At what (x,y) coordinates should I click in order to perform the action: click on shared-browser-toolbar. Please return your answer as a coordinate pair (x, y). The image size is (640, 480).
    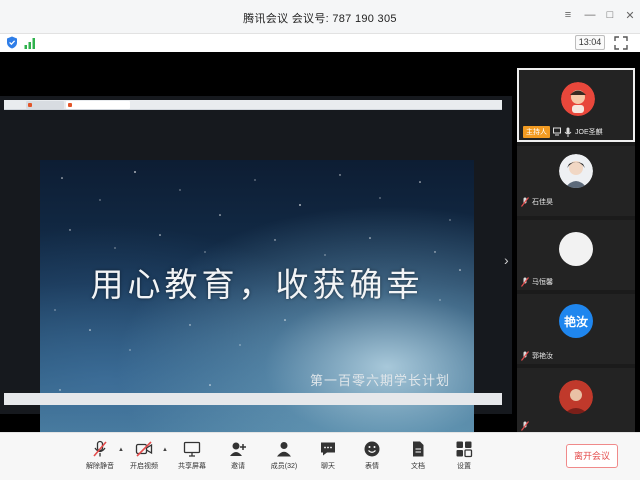
    Looking at the image, I should click on (253, 105).